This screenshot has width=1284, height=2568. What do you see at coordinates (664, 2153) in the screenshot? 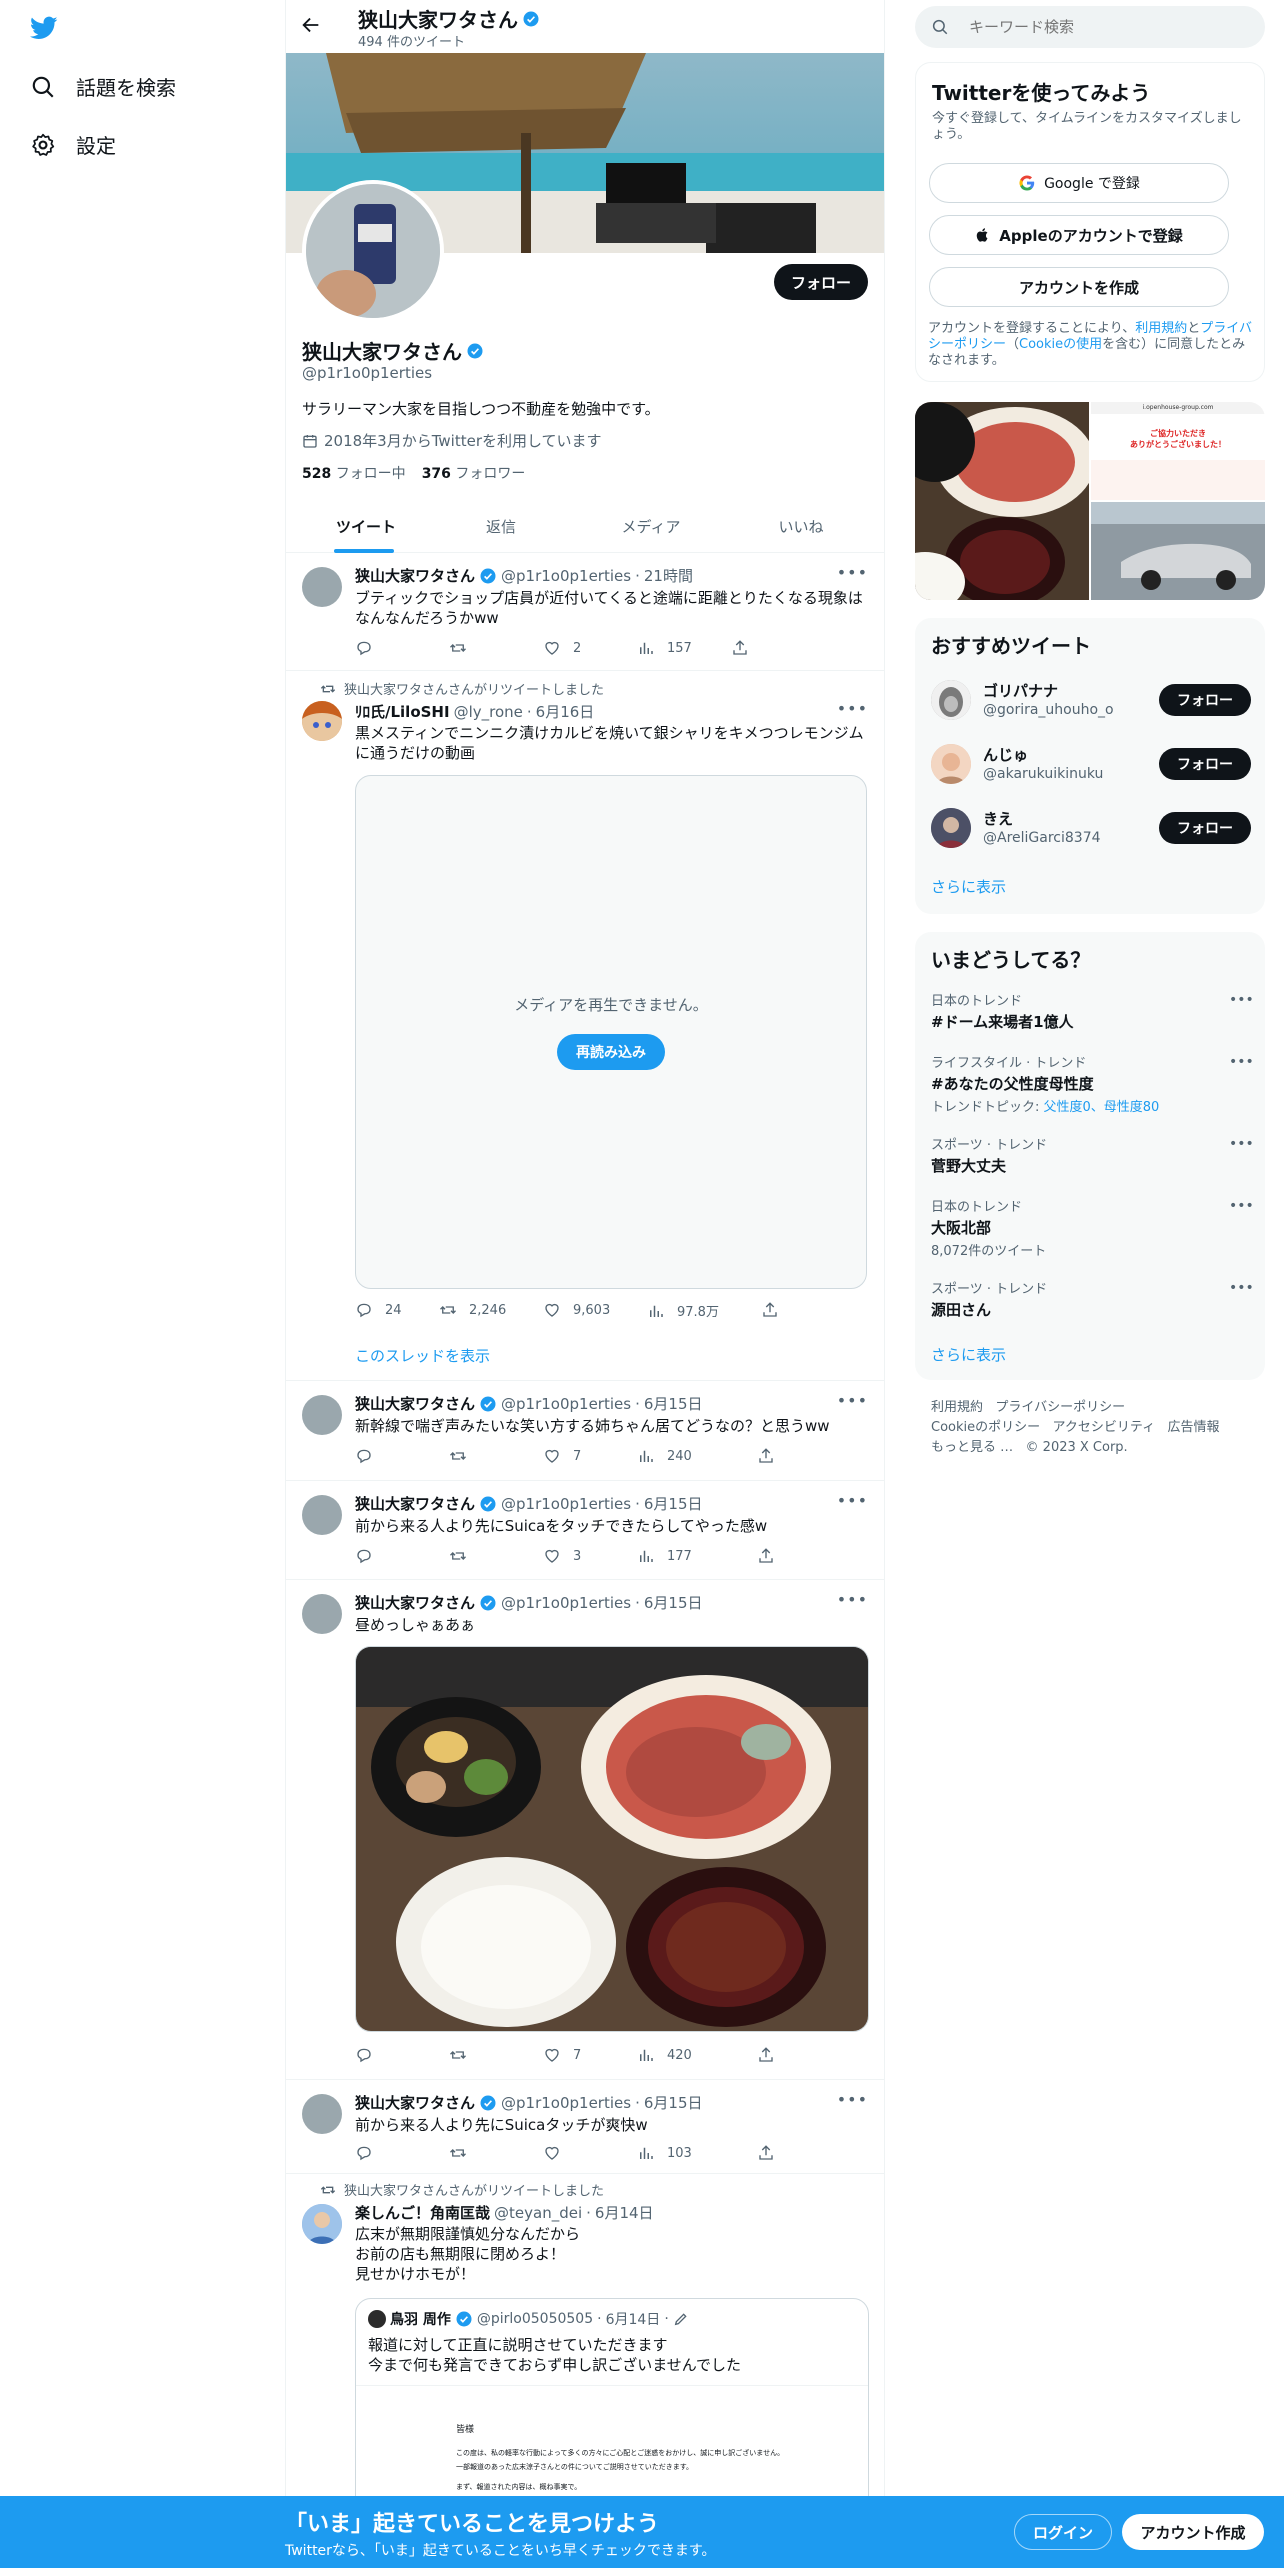
I see `views-button: 103` at bounding box center [664, 2153].